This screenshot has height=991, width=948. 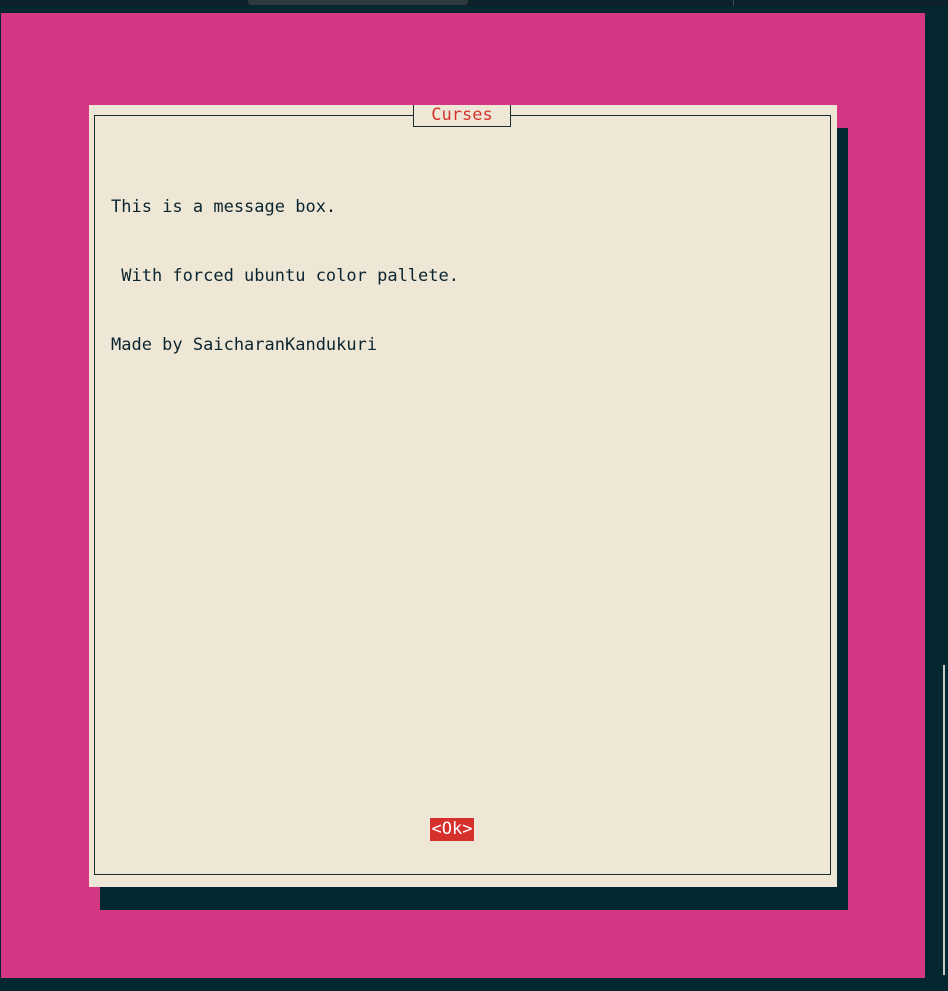 I want to click on message-line: Made by SaicharanKandukuri, so click(x=244, y=345).